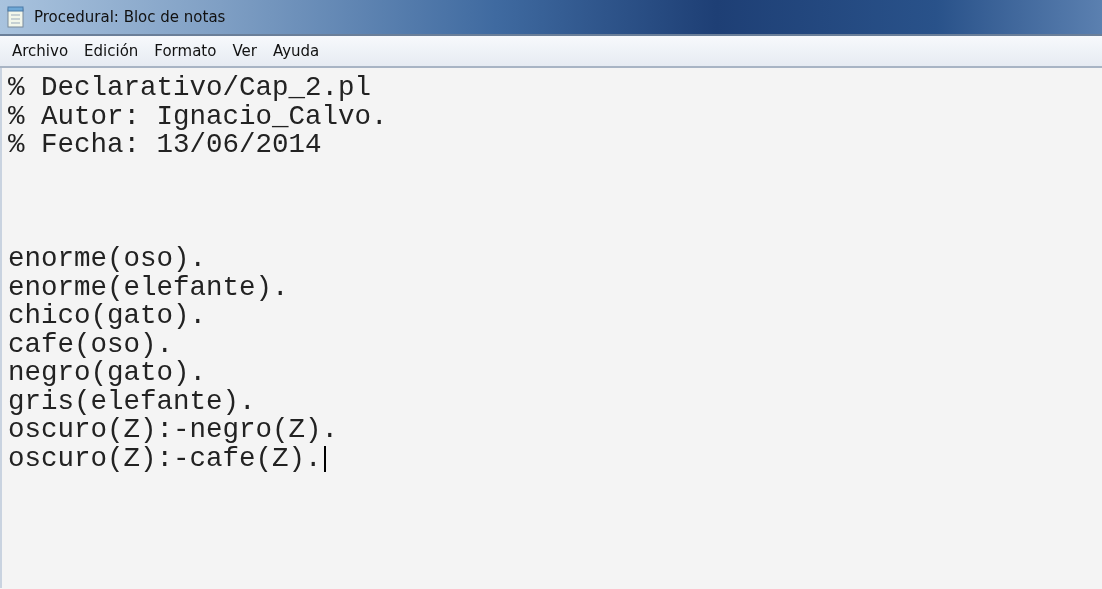 This screenshot has height=589, width=1102. Describe the element at coordinates (324, 458) in the screenshot. I see `text-caret` at that location.